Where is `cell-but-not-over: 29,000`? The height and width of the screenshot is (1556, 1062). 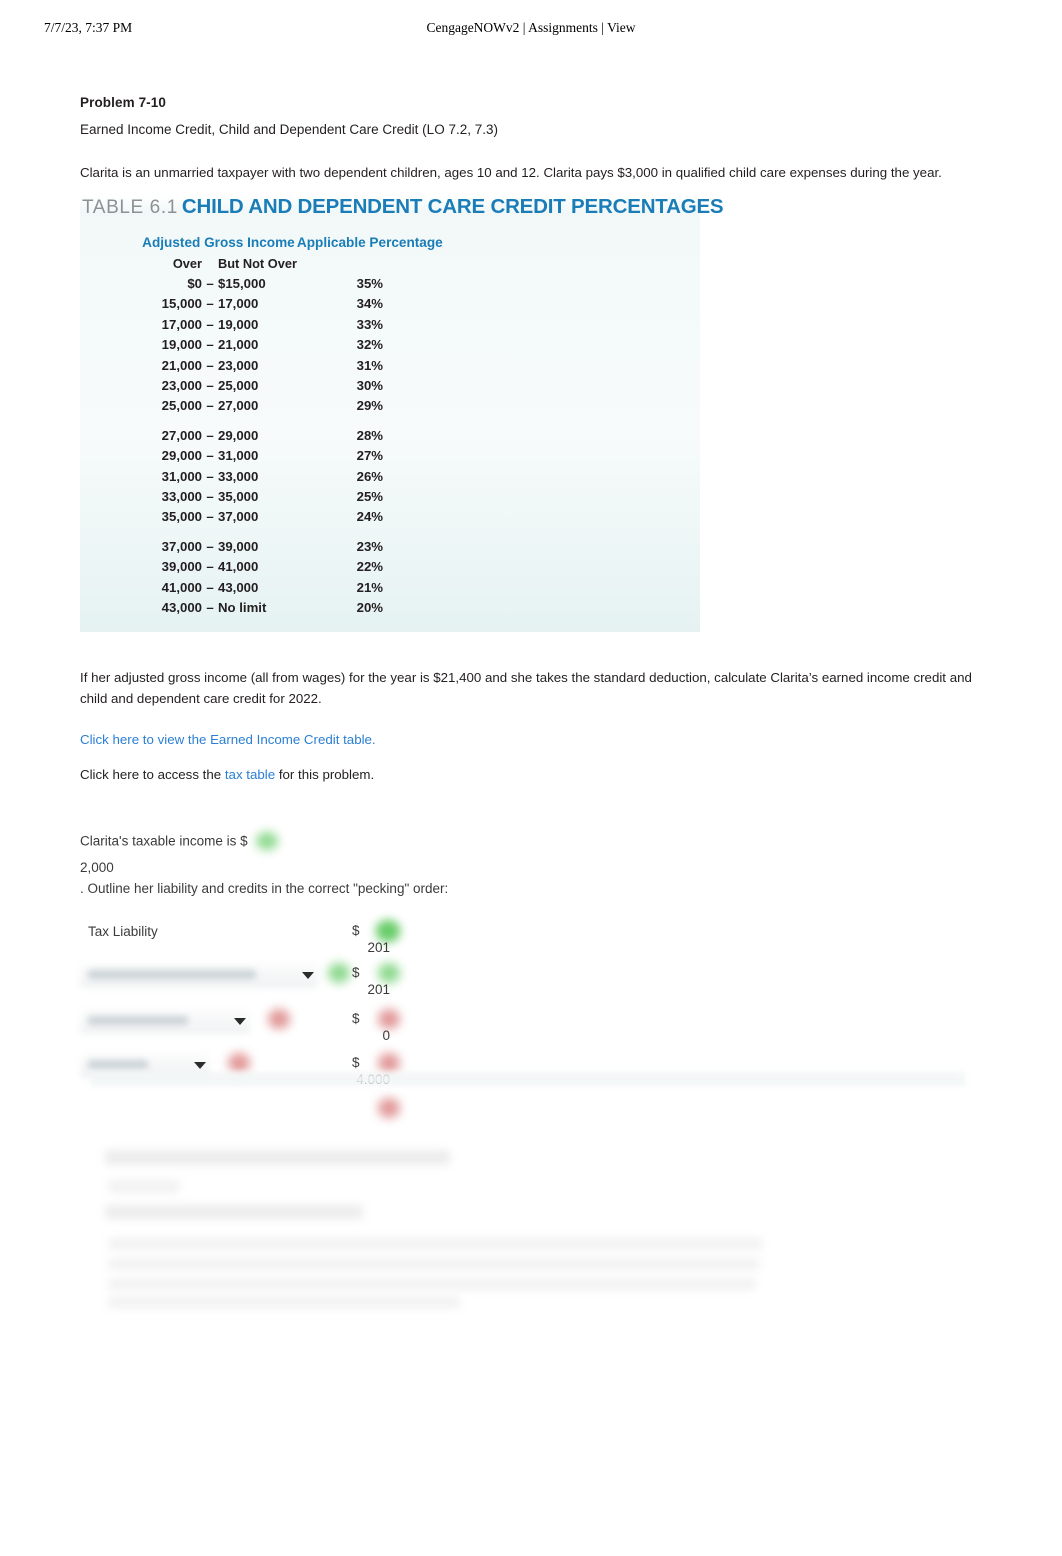
cell-but-not-over: 29,000 is located at coordinates (238, 435).